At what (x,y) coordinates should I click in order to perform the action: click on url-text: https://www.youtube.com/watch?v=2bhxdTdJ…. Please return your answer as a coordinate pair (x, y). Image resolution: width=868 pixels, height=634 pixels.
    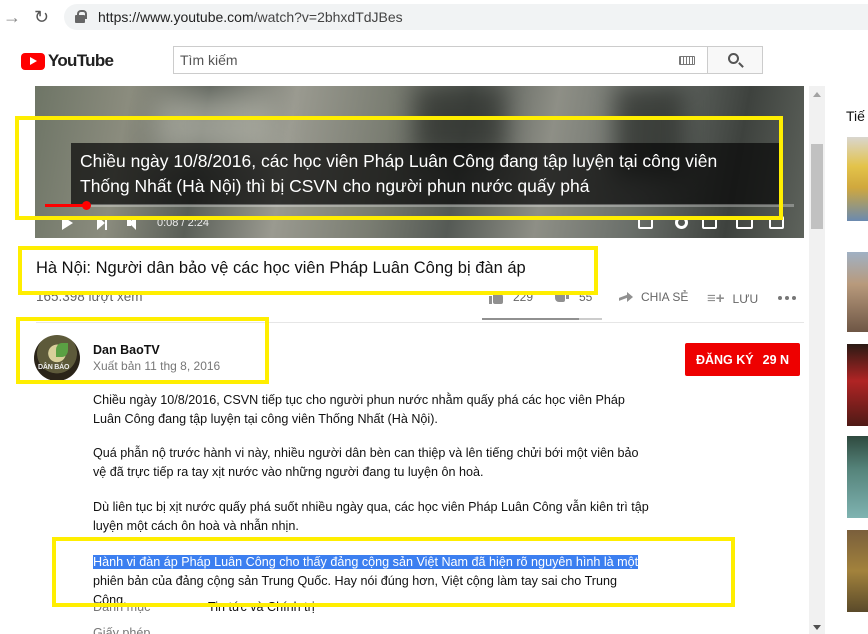
    Looking at the image, I should click on (250, 17).